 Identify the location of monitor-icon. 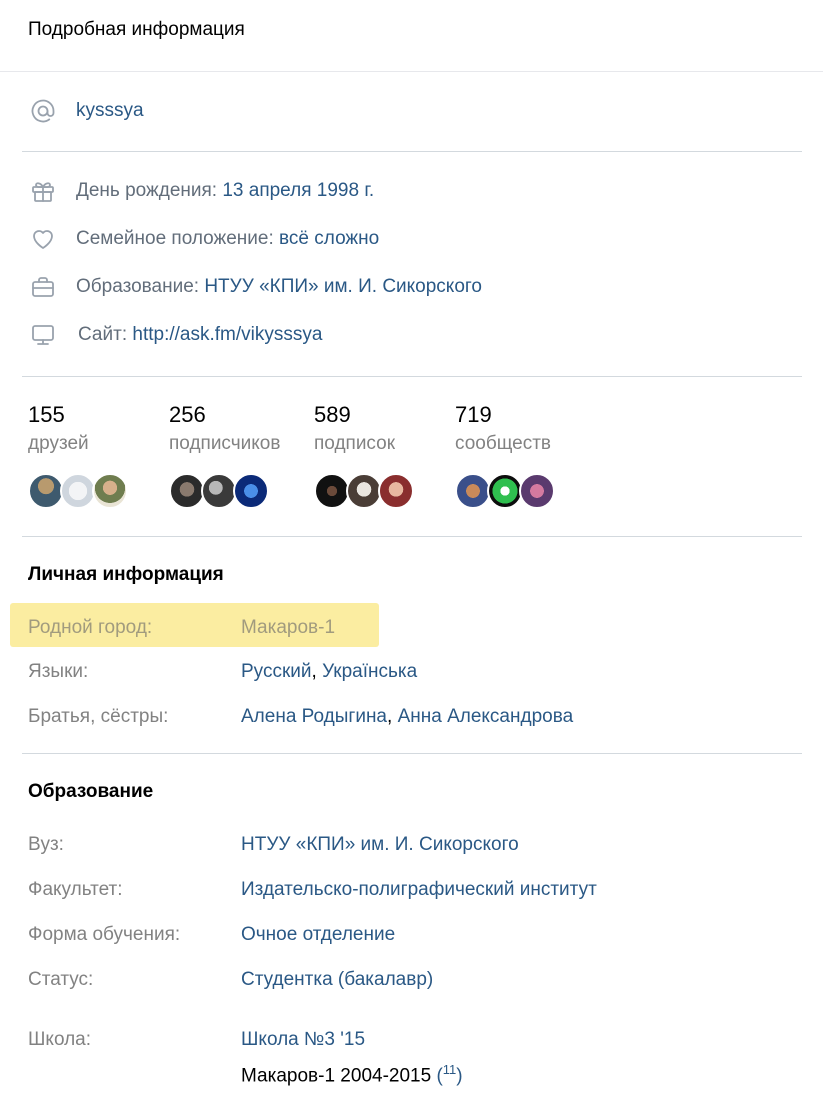
(43, 335).